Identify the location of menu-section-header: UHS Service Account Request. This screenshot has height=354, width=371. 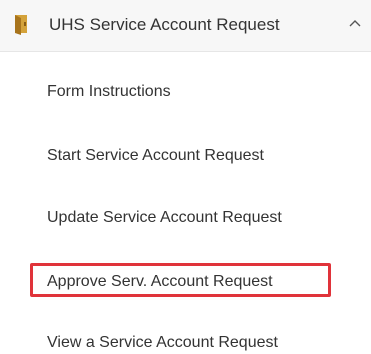
(185, 26).